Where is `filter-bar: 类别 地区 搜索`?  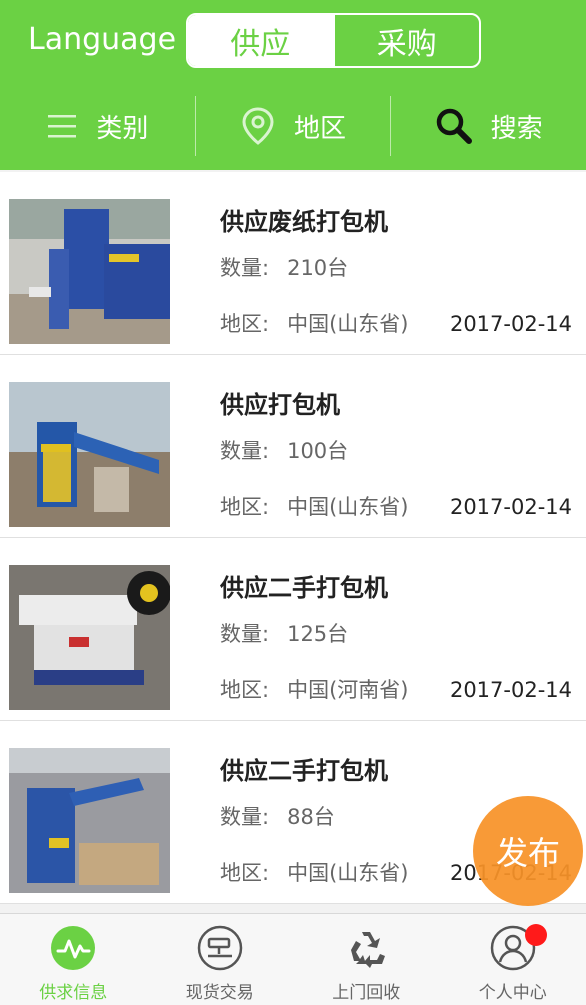 filter-bar: 类别 地区 搜索 is located at coordinates (293, 126).